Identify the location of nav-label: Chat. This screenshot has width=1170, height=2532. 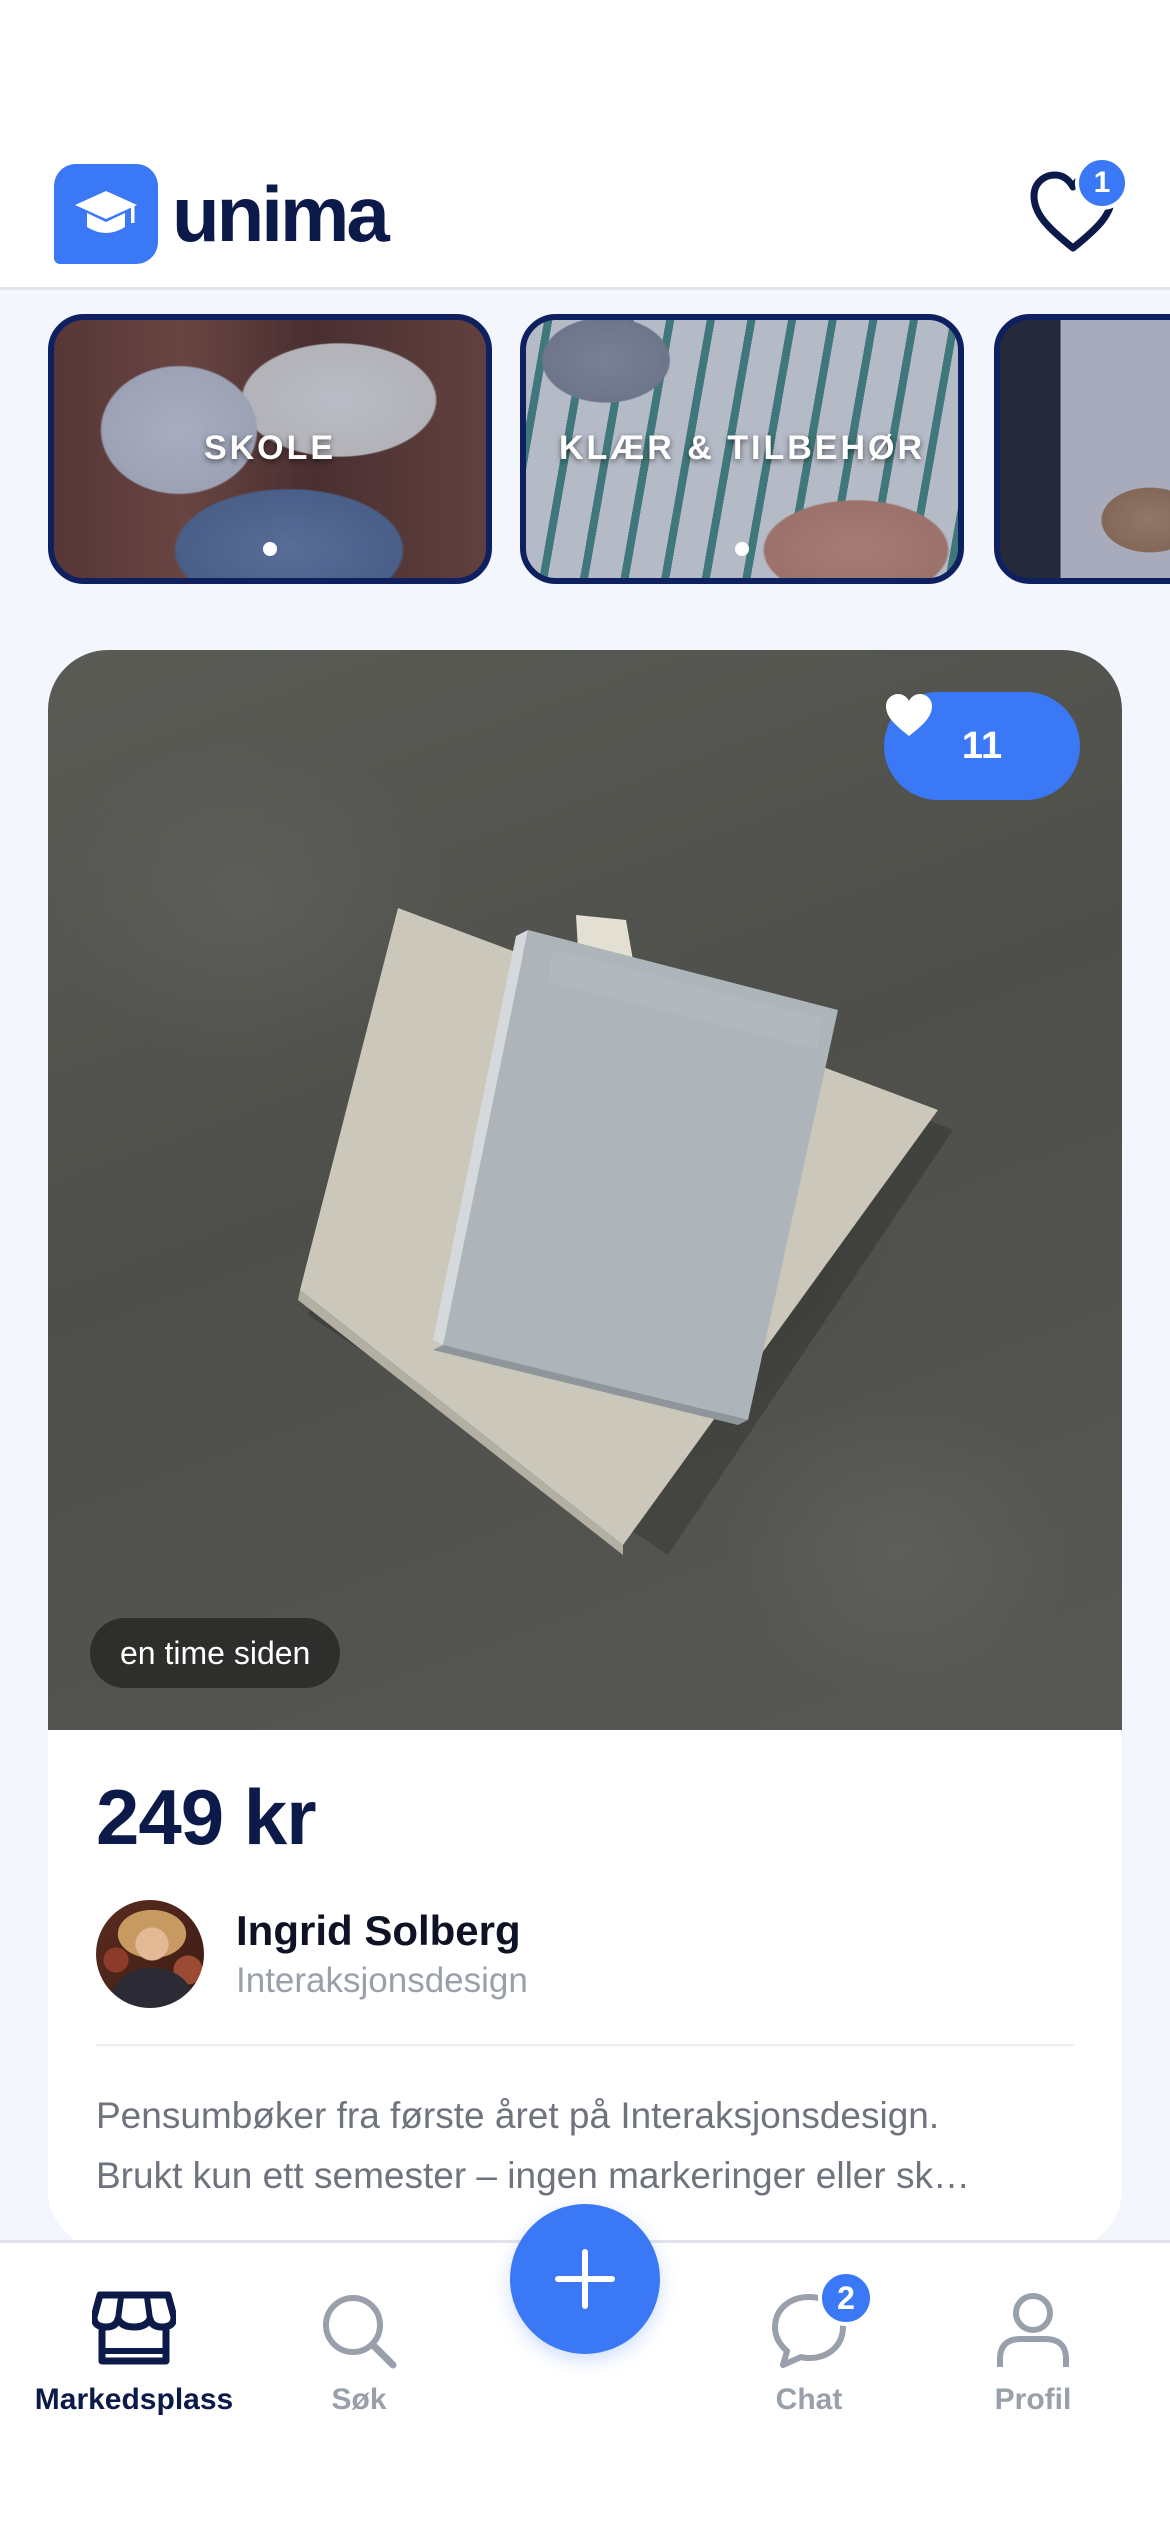
(809, 2399).